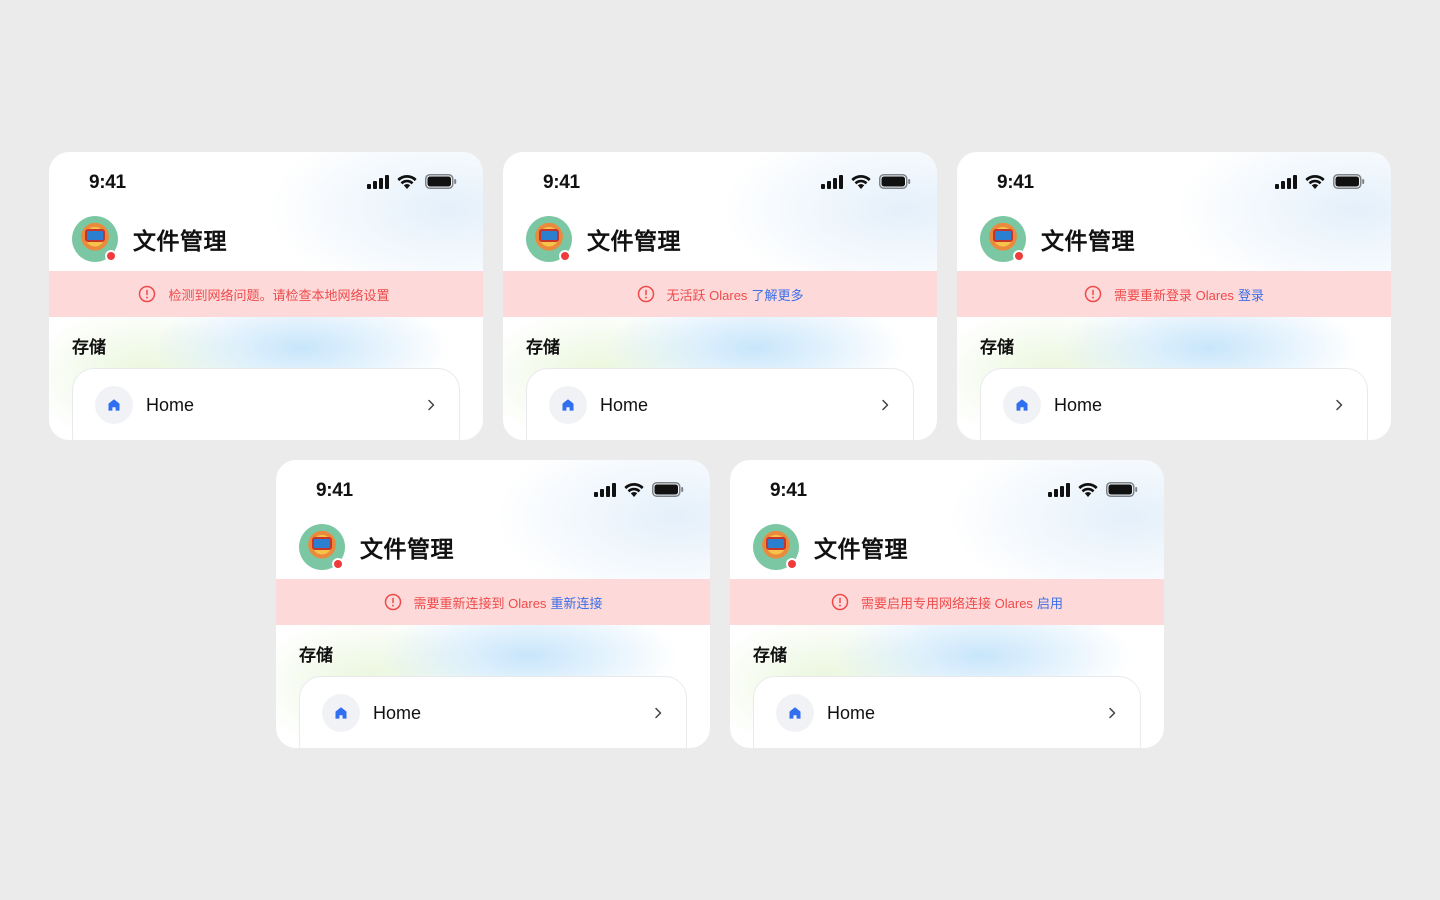 The height and width of the screenshot is (900, 1440). What do you see at coordinates (1050, 602) in the screenshot?
I see `banner-action-link: 启用` at bounding box center [1050, 602].